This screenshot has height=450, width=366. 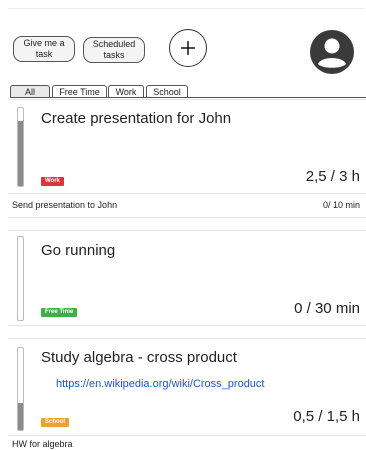 I want to click on subtask-row: Send presentation to John 0/ 10 min, so click(x=187, y=205).